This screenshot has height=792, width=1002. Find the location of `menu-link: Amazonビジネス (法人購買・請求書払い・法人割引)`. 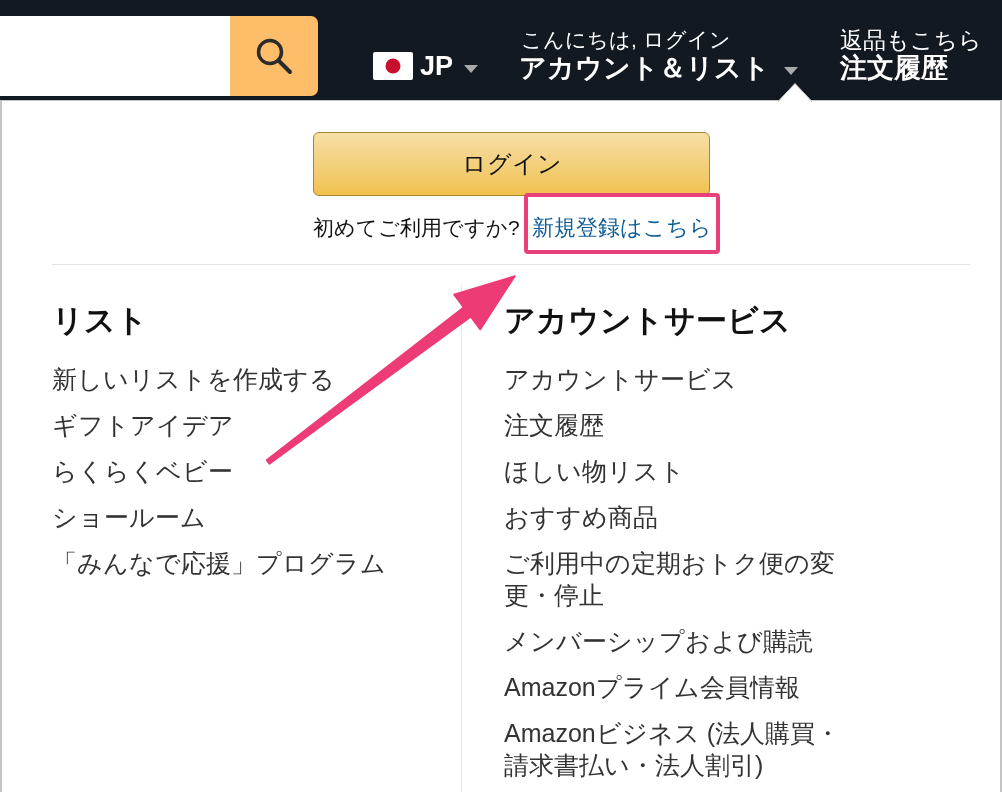

menu-link: Amazonビジネス (法人購買・請求書払い・法人割引) is located at coordinates (676, 749).